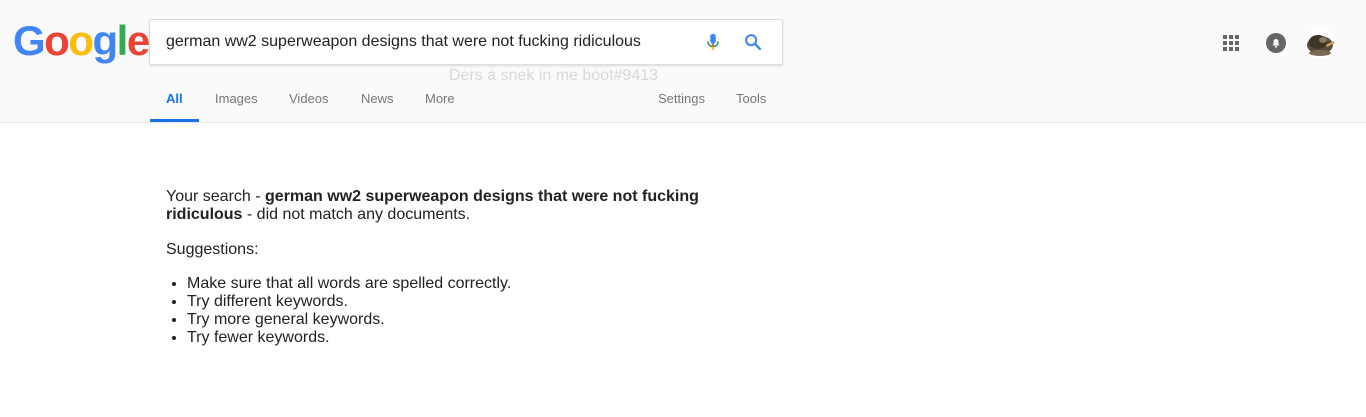  I want to click on tab-all: All, so click(174, 98).